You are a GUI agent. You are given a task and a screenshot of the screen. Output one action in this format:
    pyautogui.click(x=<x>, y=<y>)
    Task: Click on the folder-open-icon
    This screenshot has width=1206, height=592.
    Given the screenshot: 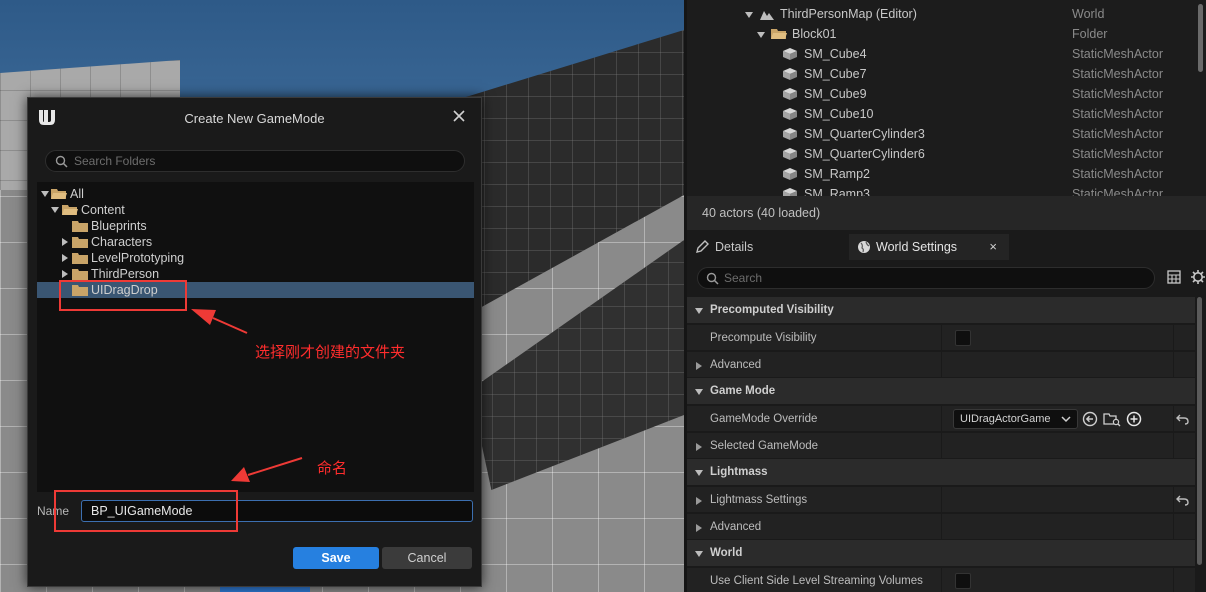 What is the action you would take?
    pyautogui.click(x=59, y=194)
    